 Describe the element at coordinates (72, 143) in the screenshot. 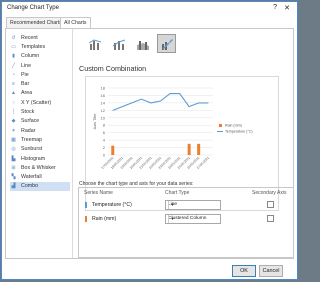

I see `sidebar-divider` at that location.